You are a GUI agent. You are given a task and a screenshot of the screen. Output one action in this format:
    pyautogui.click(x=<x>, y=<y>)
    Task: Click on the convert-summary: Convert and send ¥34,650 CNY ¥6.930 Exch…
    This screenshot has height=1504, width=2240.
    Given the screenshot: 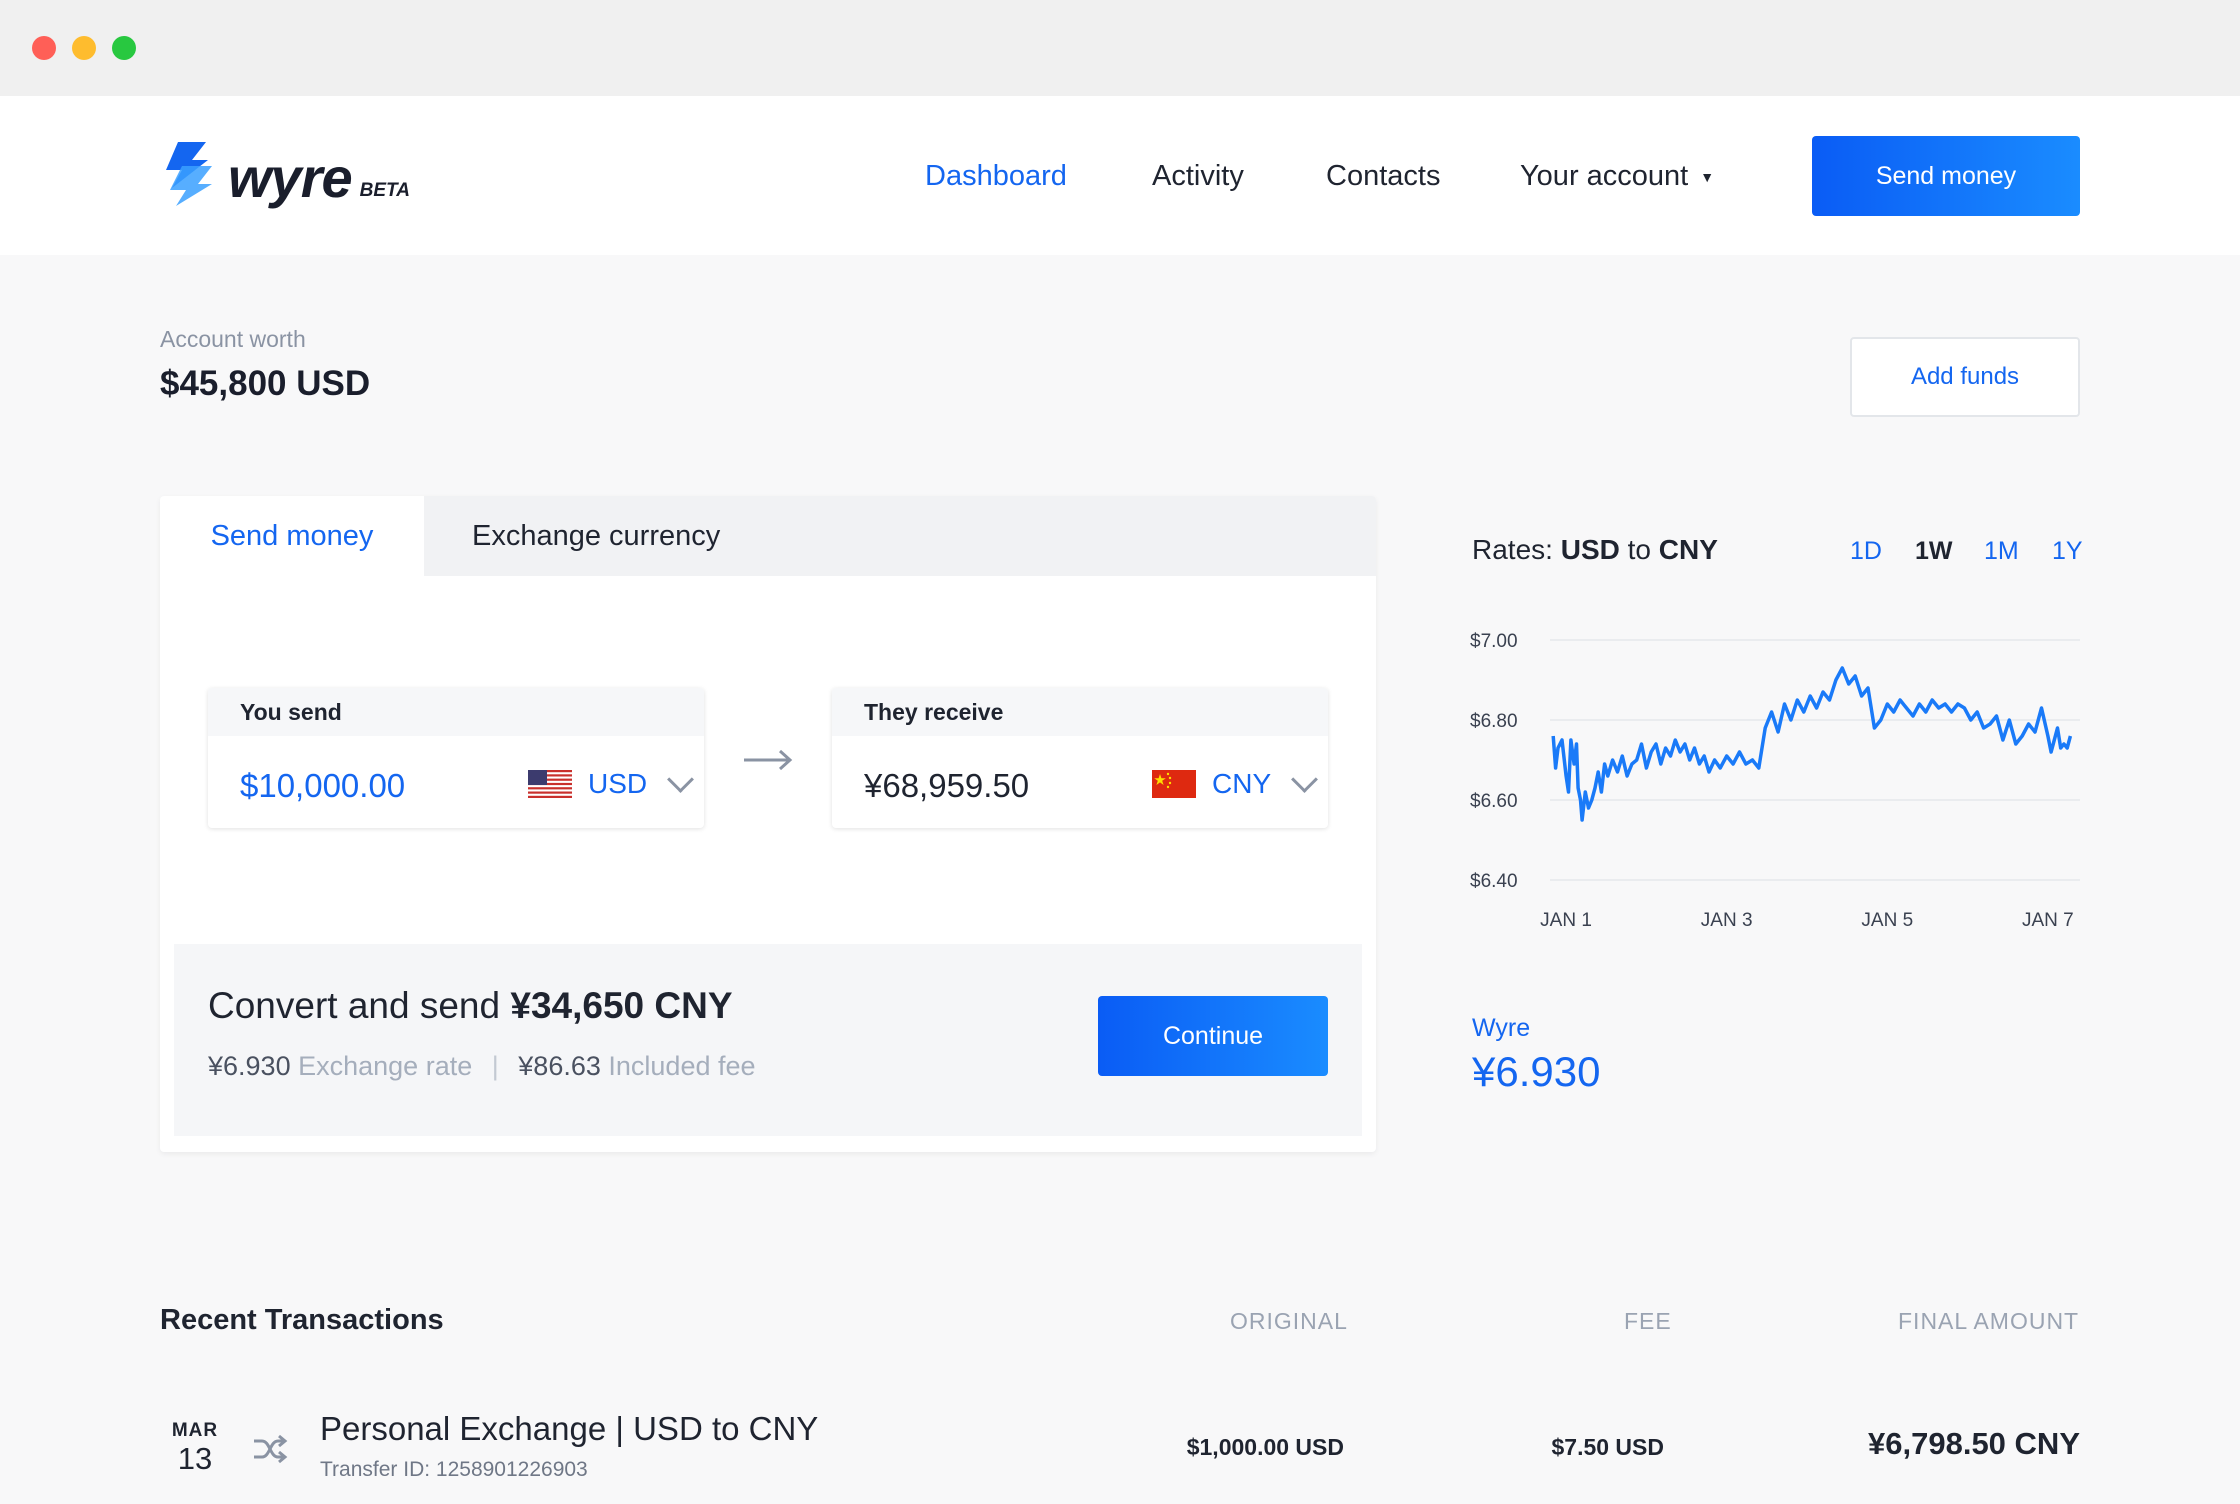 What is the action you would take?
    pyautogui.click(x=768, y=1040)
    